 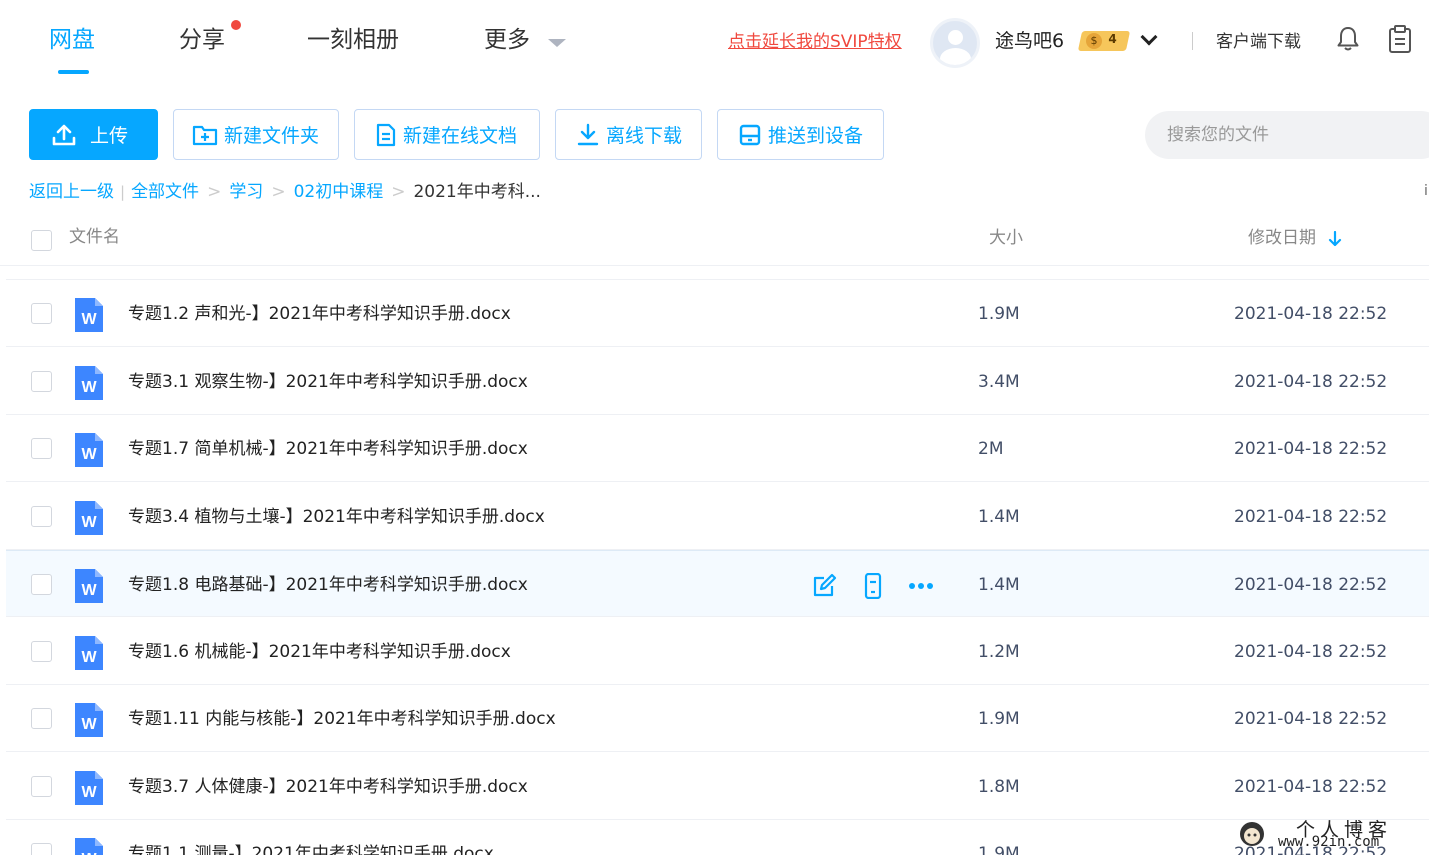 What do you see at coordinates (246, 192) in the screenshot?
I see `breadcrumb-study: 学习` at bounding box center [246, 192].